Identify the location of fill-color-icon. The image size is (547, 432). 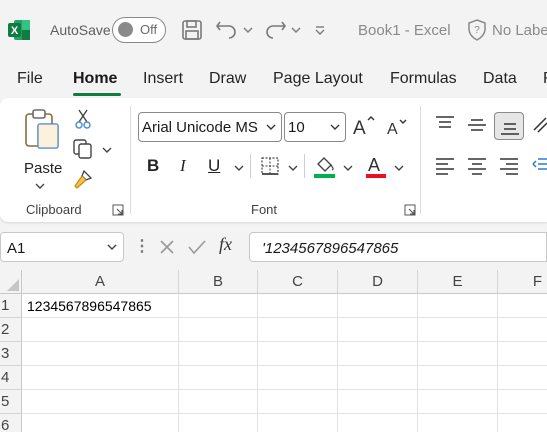
(325, 167).